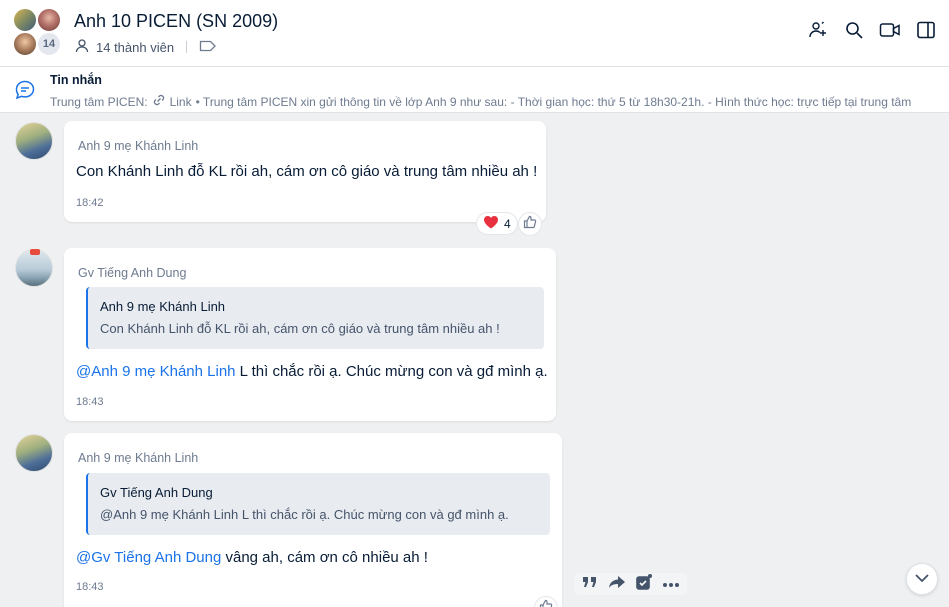 The width and height of the screenshot is (949, 607). What do you see at coordinates (35, 252) in the screenshot?
I see `status-badge` at bounding box center [35, 252].